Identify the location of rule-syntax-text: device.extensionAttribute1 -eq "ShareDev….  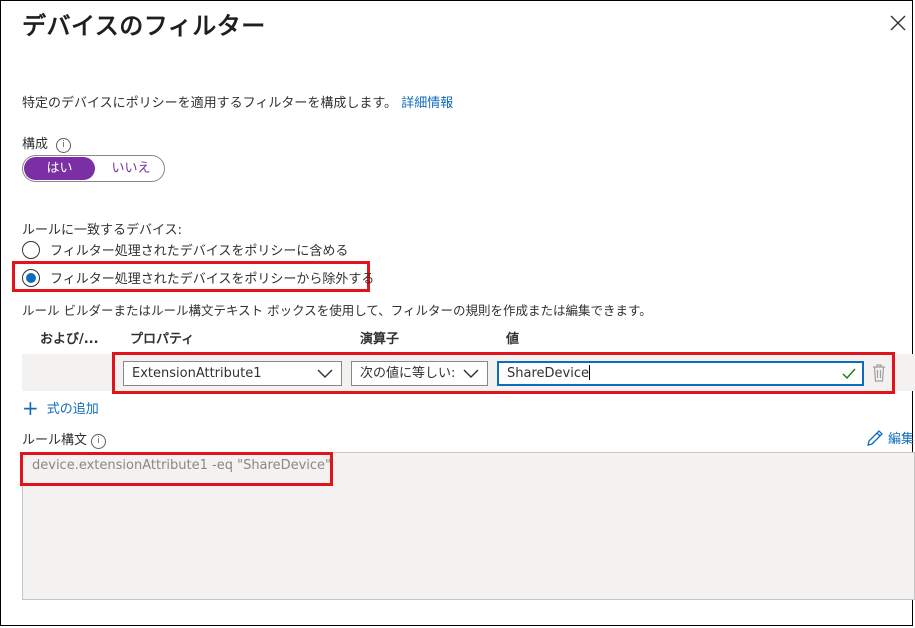
(182, 465).